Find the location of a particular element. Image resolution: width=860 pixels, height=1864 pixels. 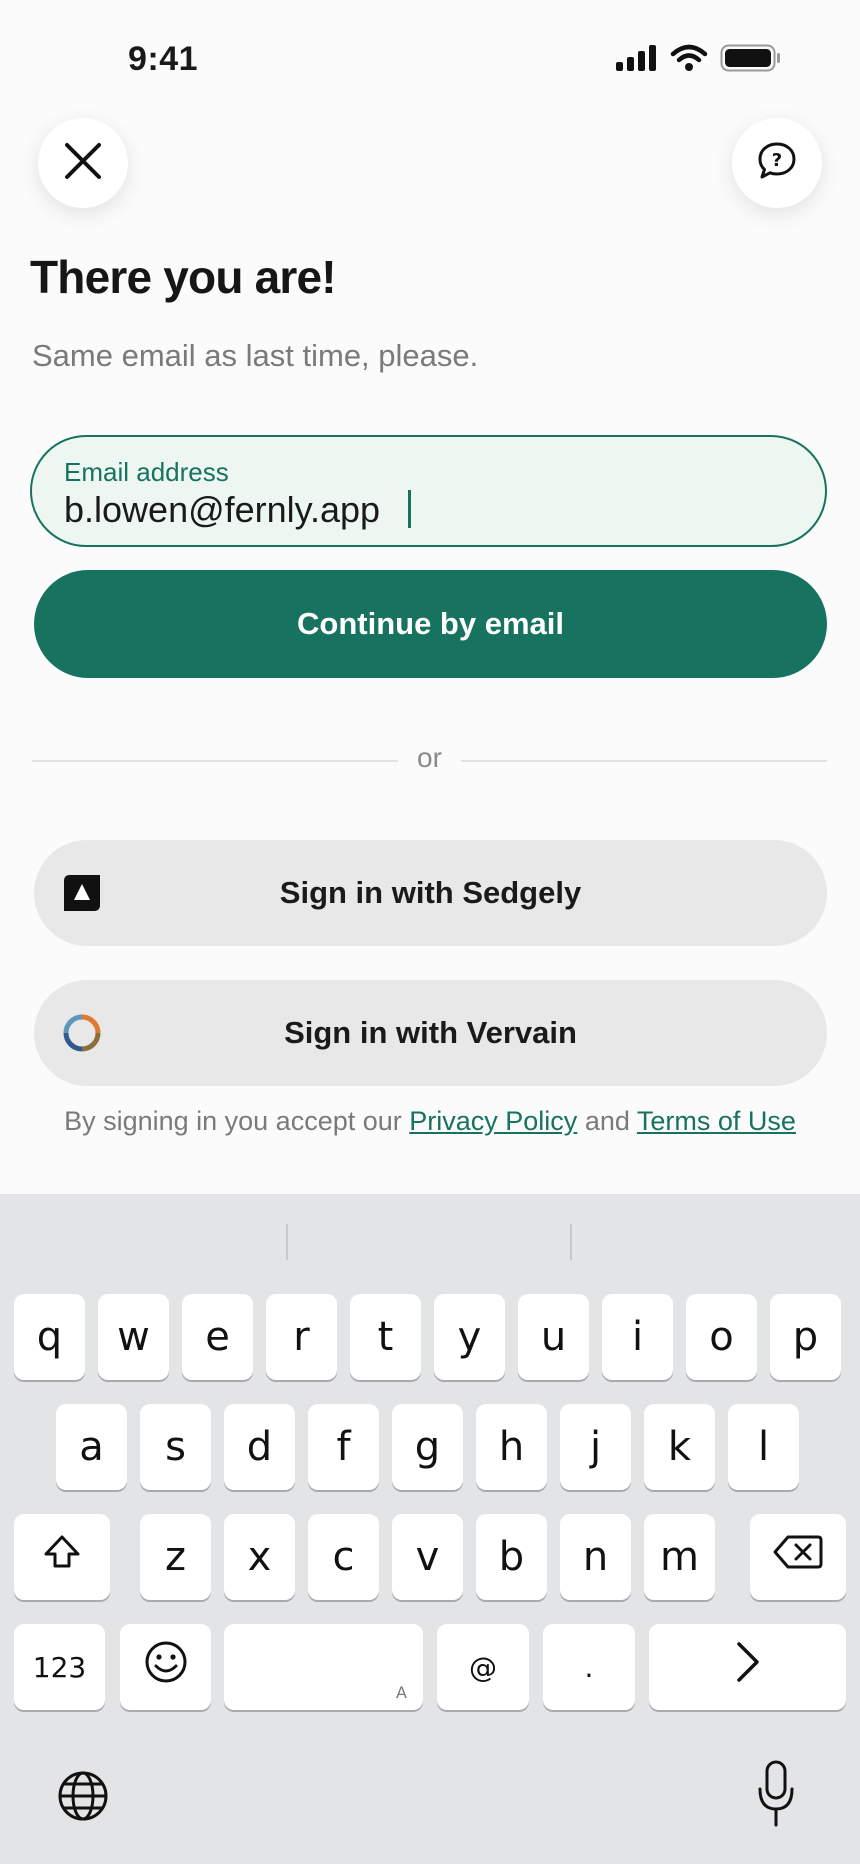

divider-label: or is located at coordinates (429, 757).